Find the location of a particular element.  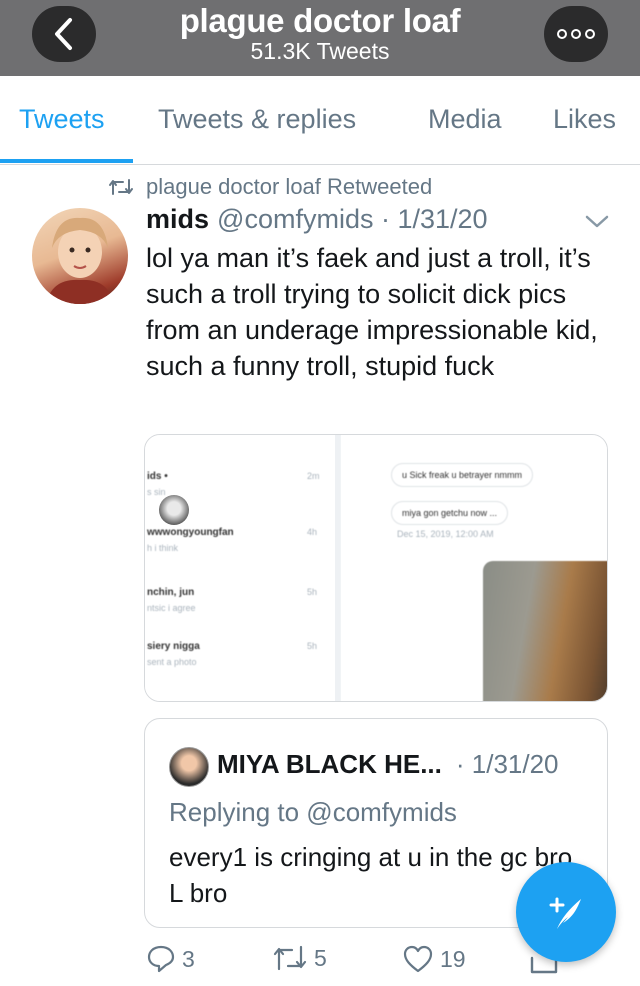

more-button is located at coordinates (576, 34).